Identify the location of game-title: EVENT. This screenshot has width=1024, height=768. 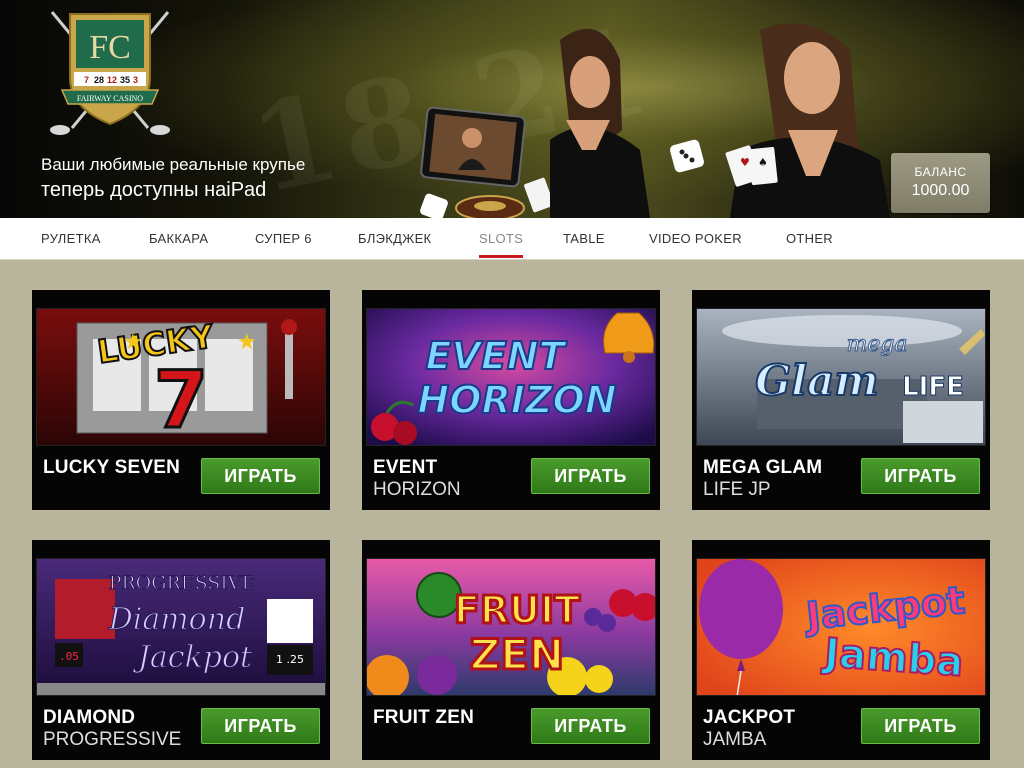
(405, 467).